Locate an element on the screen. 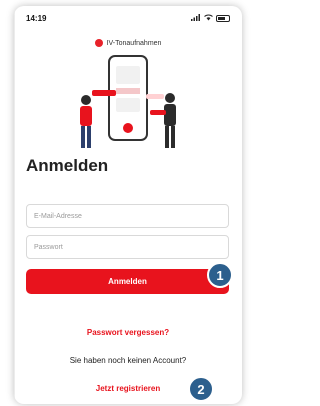 This screenshot has height=406, width=320. brand-header: IV-Tonaufnahmen is located at coordinates (128, 43).